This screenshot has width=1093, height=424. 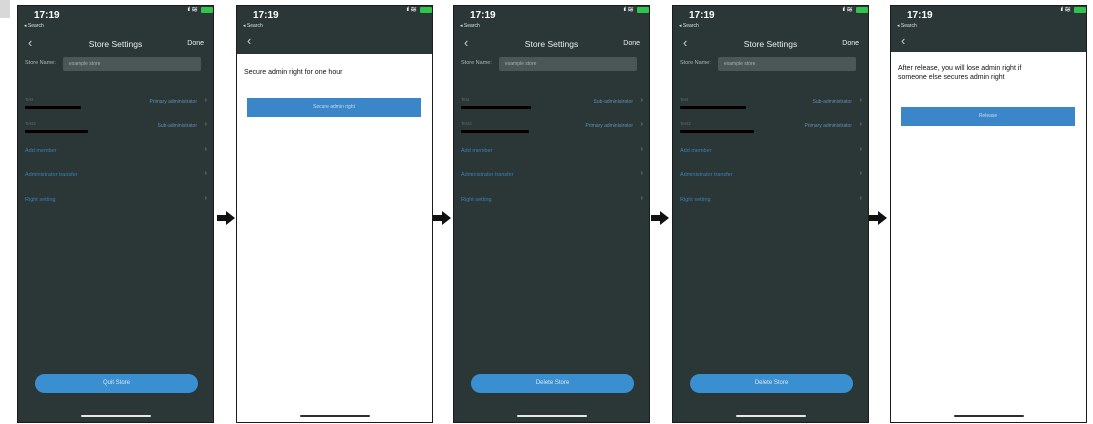 What do you see at coordinates (5, 9) in the screenshot?
I see `corner-mark` at bounding box center [5, 9].